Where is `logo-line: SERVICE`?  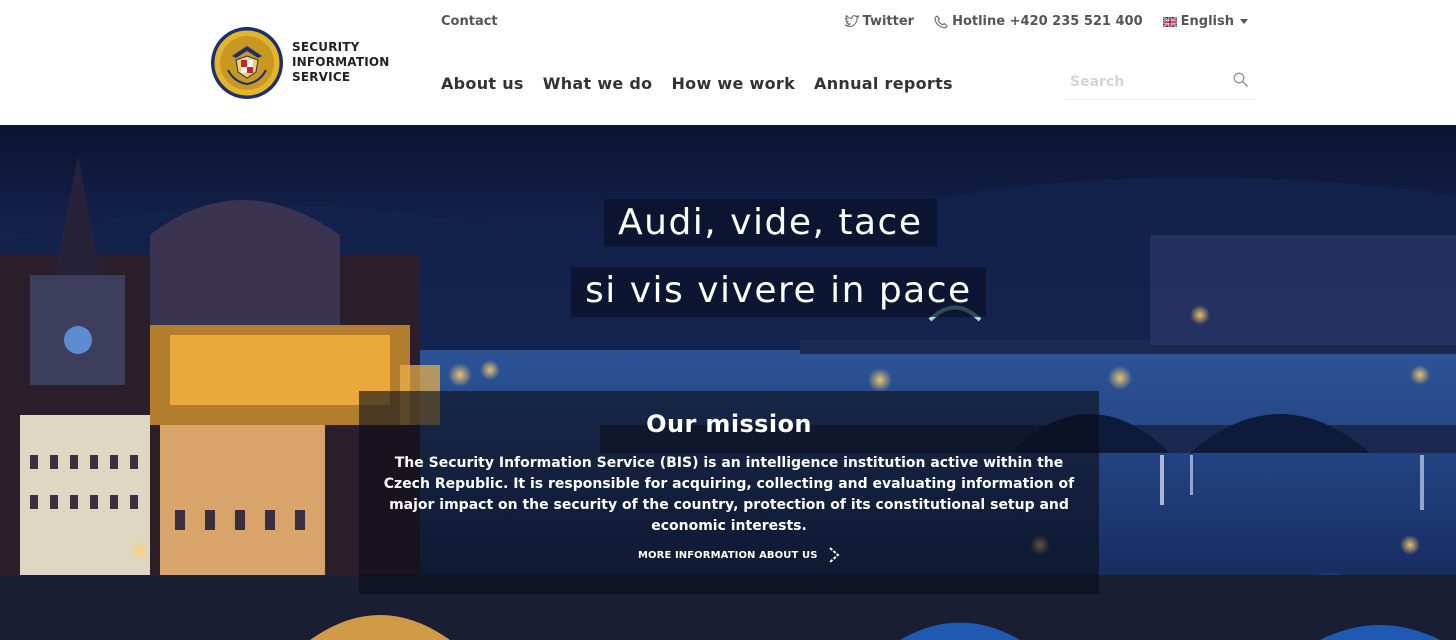
logo-line: SERVICE is located at coordinates (321, 77).